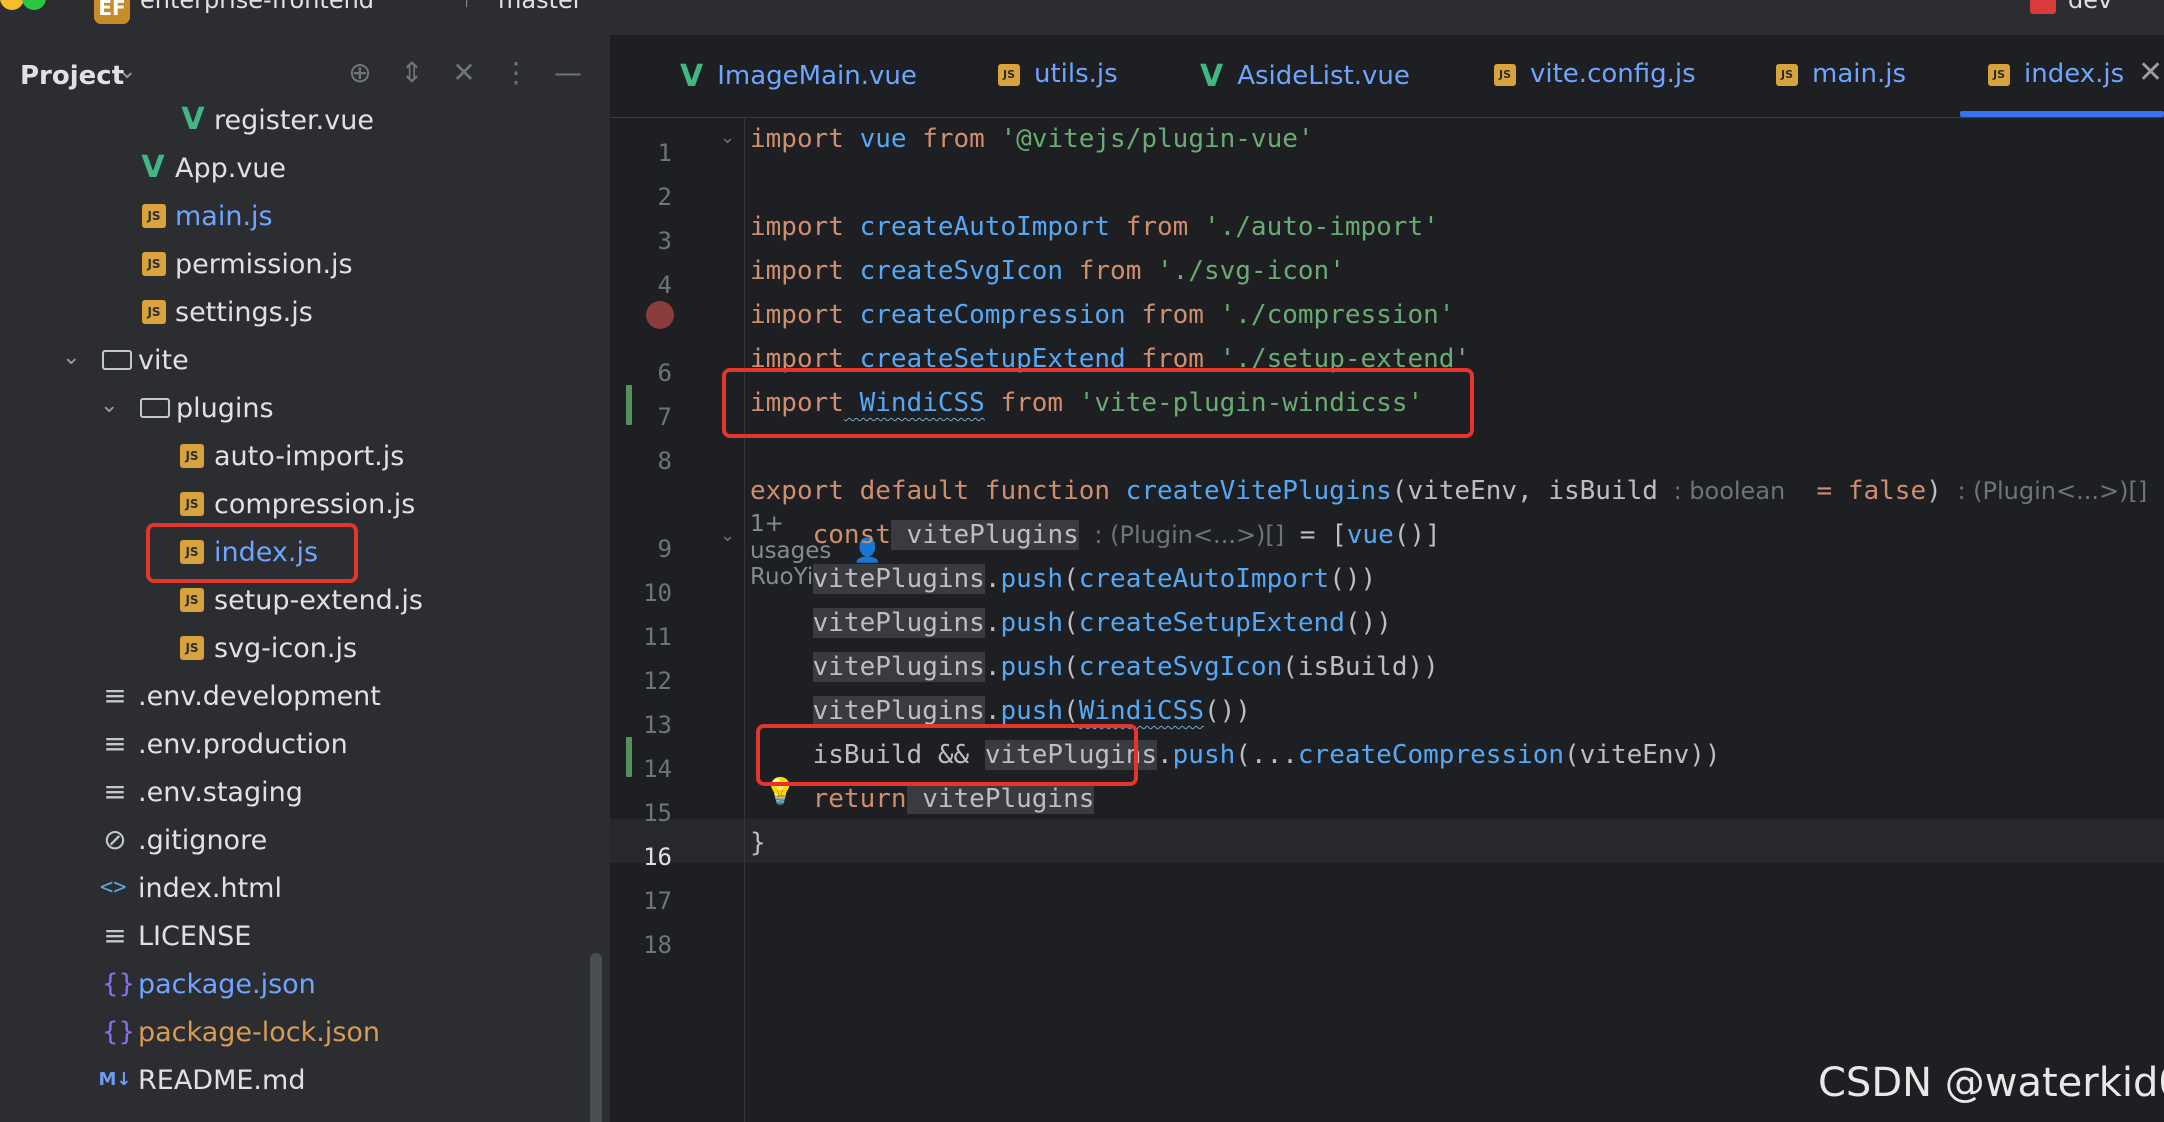 The height and width of the screenshot is (1122, 2164). I want to click on line-number: 2, so click(664, 197).